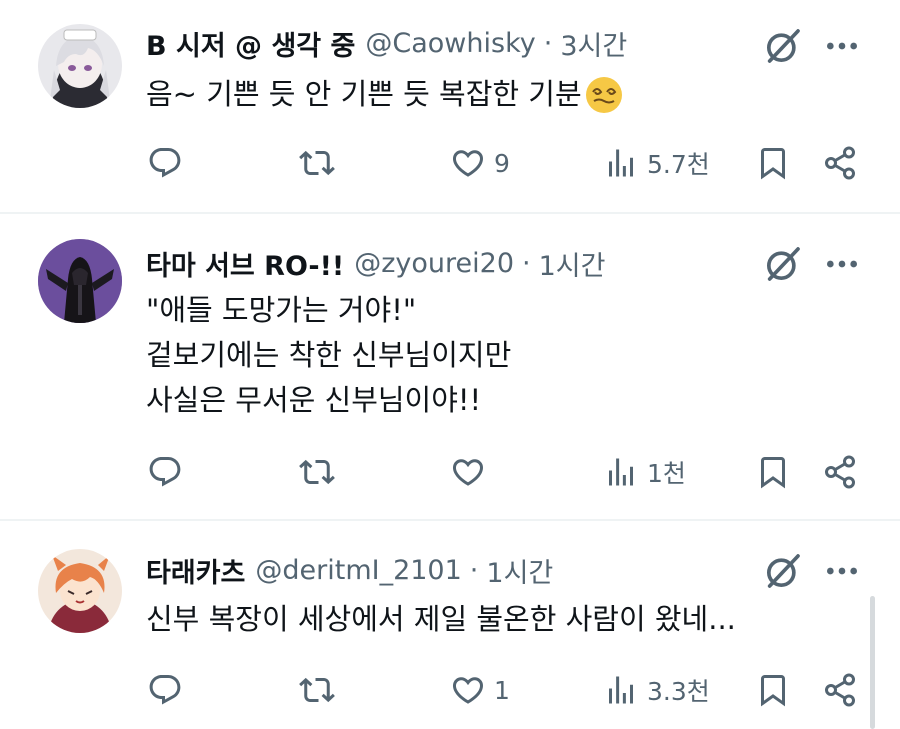 The height and width of the screenshot is (729, 900). What do you see at coordinates (245, 263) in the screenshot?
I see `display-name: 타마 서브 RO-!!` at bounding box center [245, 263].